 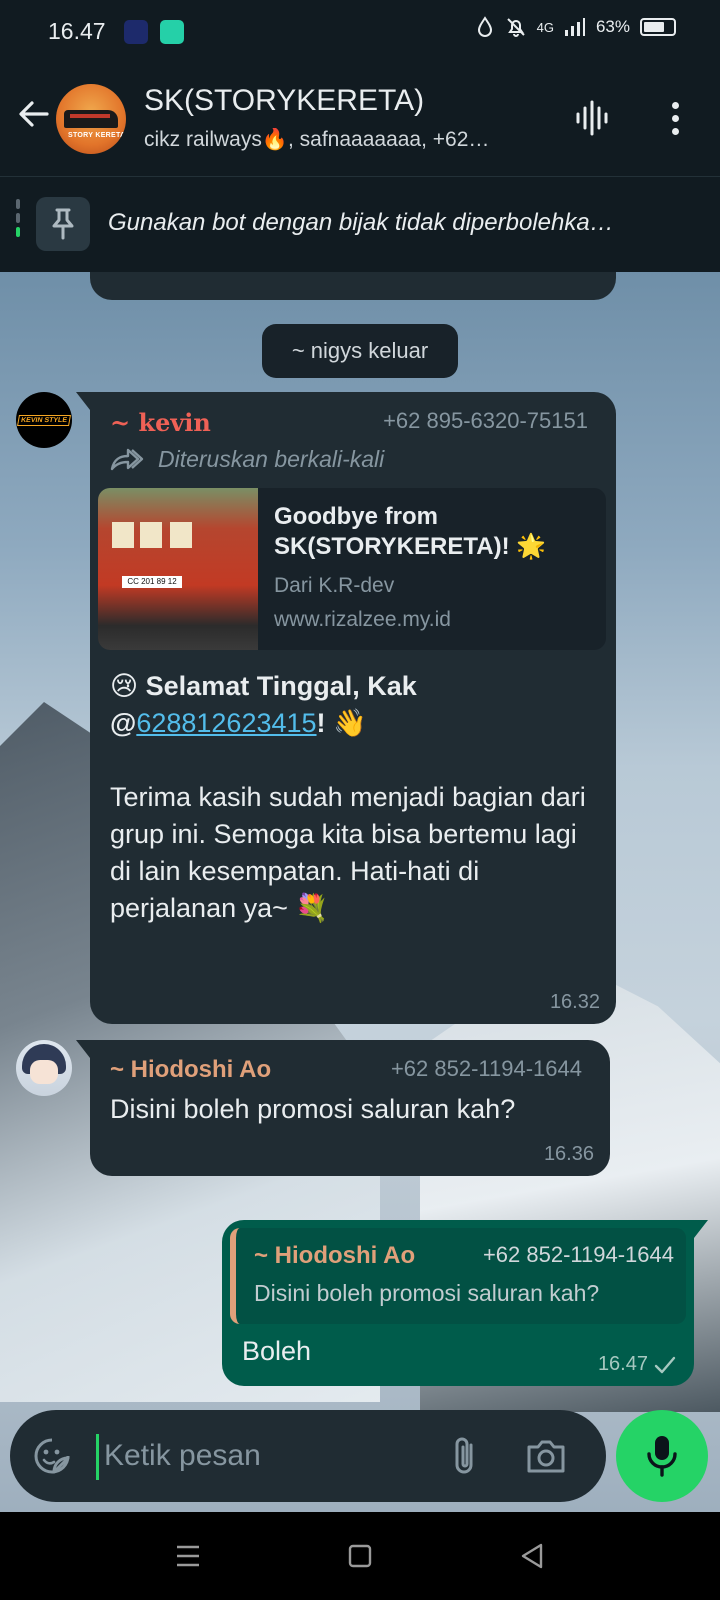 I want to click on more-options-button, so click(x=675, y=118).